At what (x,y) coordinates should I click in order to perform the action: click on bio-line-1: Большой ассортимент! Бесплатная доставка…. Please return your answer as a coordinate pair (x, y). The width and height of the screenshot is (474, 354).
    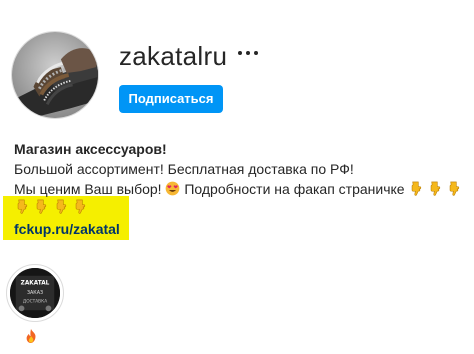
    Looking at the image, I should click on (184, 169).